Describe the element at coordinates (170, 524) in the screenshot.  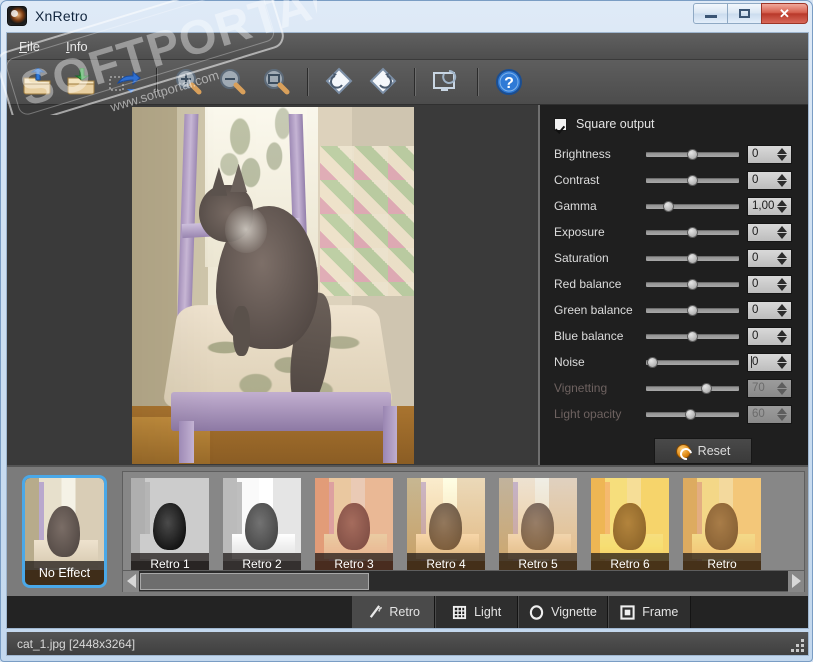
I see `effect-thumb-retro-1: Retro 1` at that location.